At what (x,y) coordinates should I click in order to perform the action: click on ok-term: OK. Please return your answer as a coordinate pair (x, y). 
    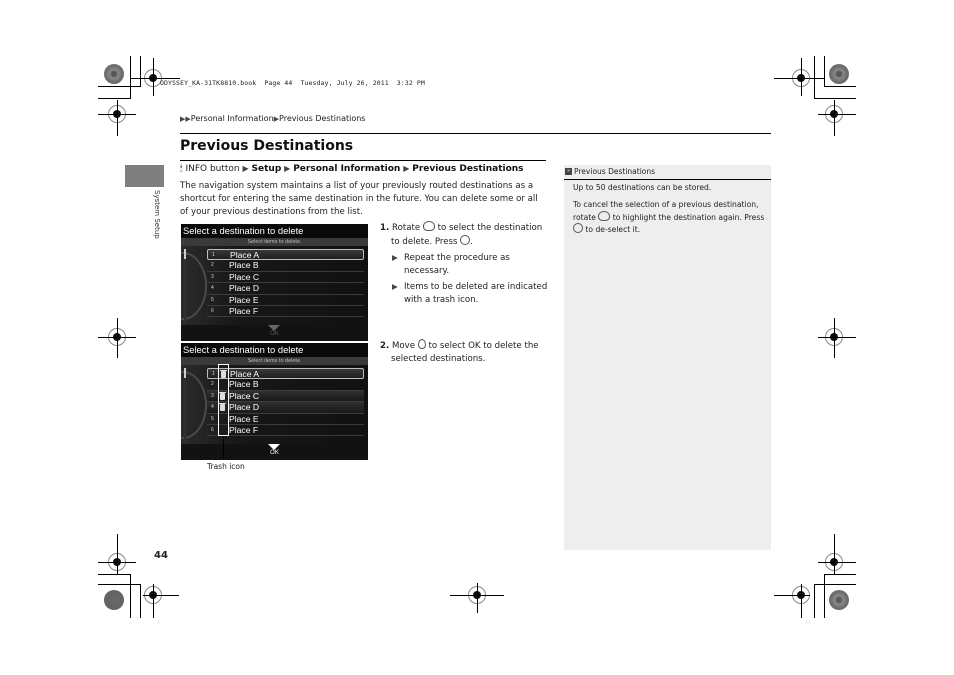
    Looking at the image, I should click on (474, 346).